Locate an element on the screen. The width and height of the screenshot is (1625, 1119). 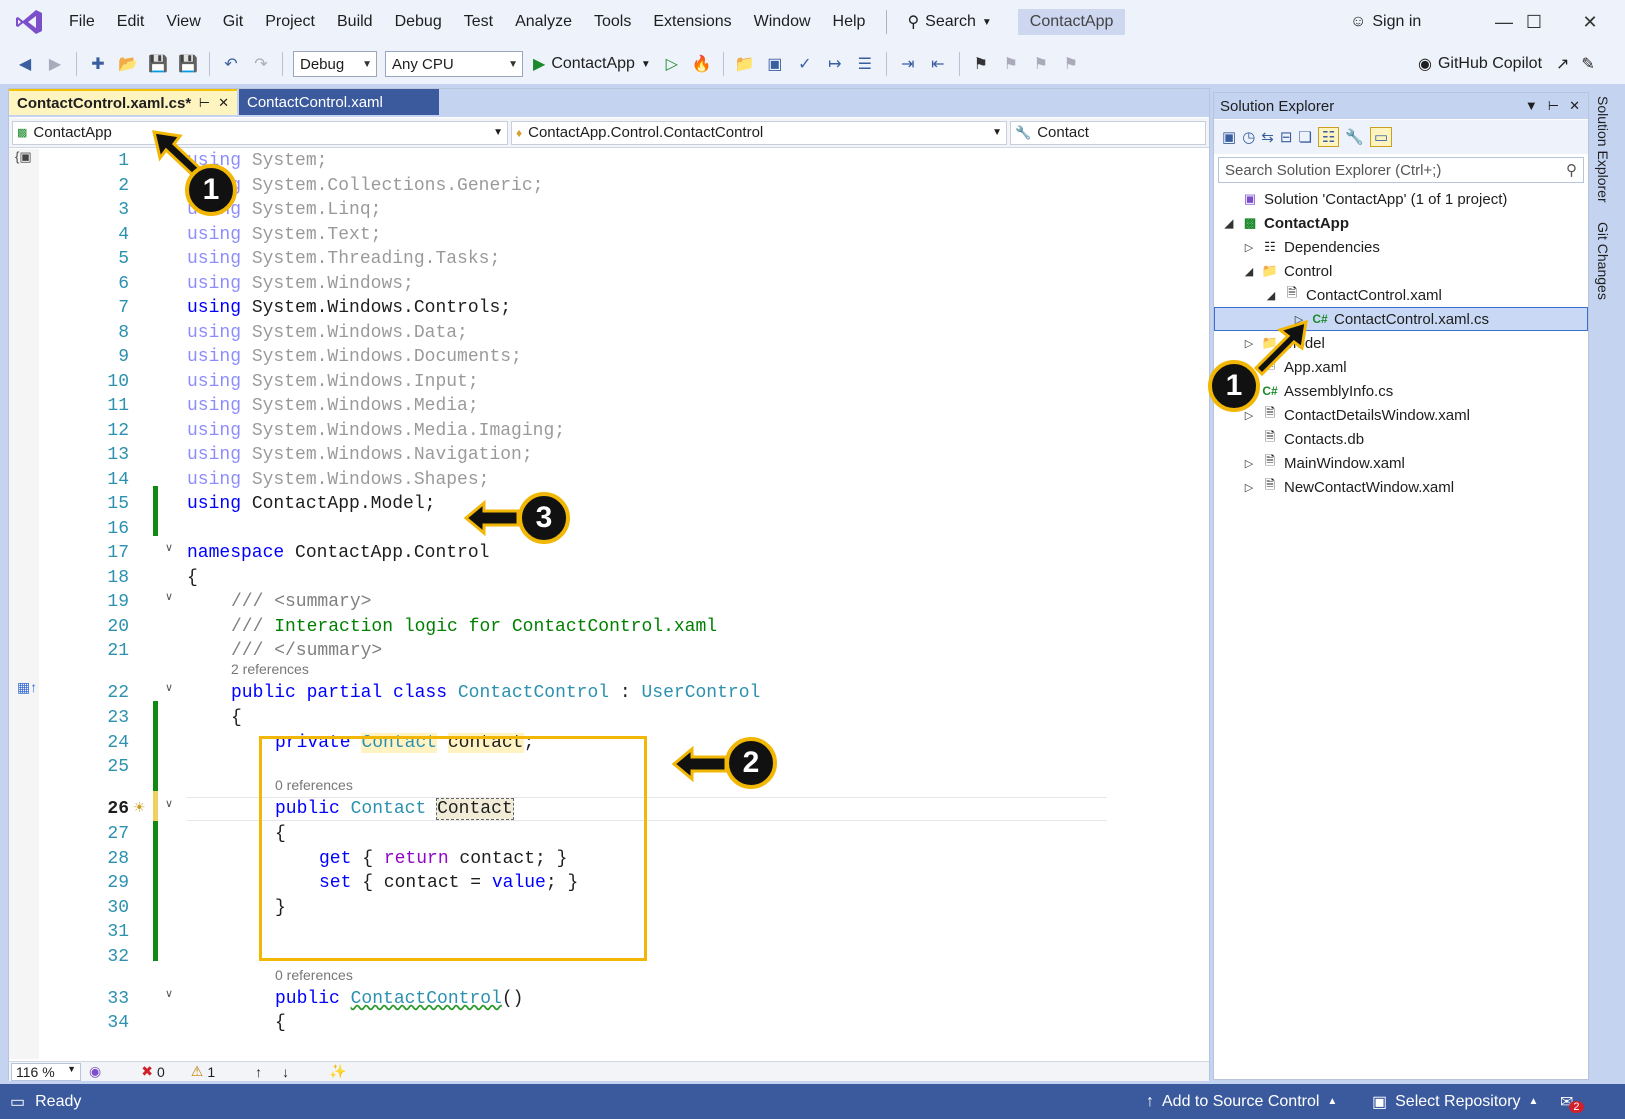
history-icon: ◷ is located at coordinates (1248, 137).